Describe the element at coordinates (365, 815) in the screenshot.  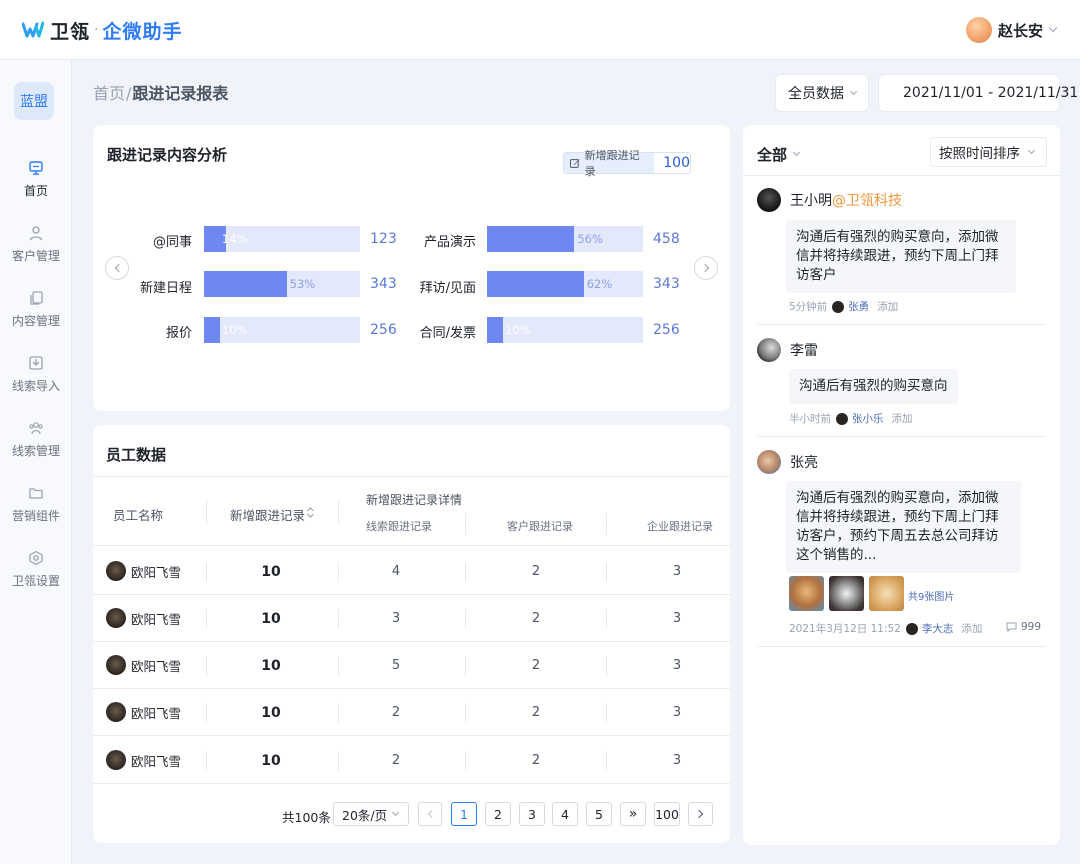
I see `page-size-value: 20条/页` at that location.